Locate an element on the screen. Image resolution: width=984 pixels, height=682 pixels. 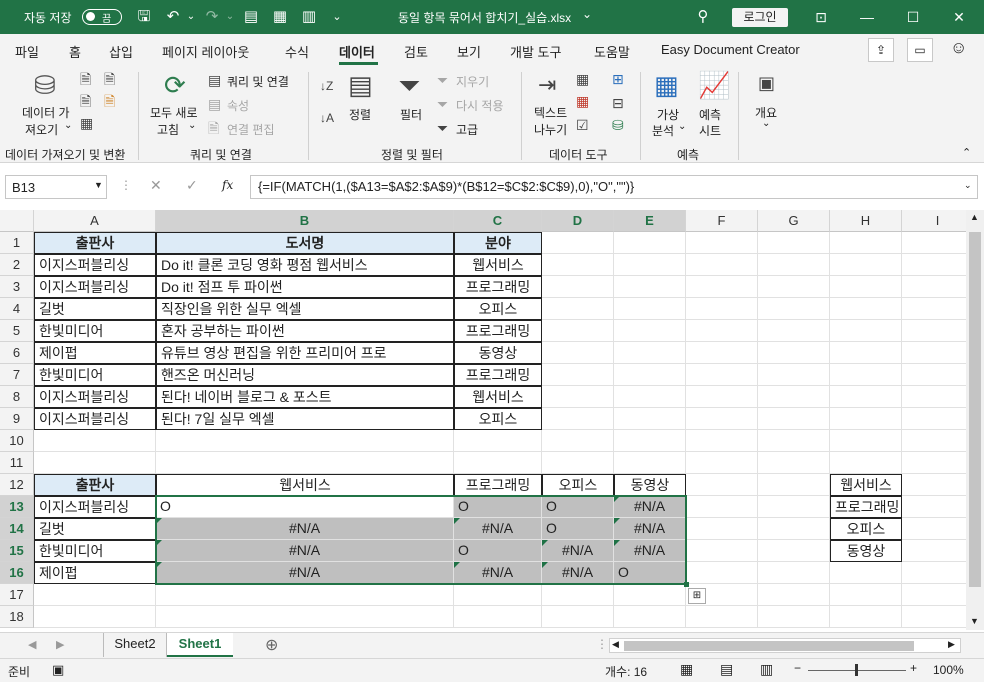
row-header-5: 5 is located at coordinates (17, 331).